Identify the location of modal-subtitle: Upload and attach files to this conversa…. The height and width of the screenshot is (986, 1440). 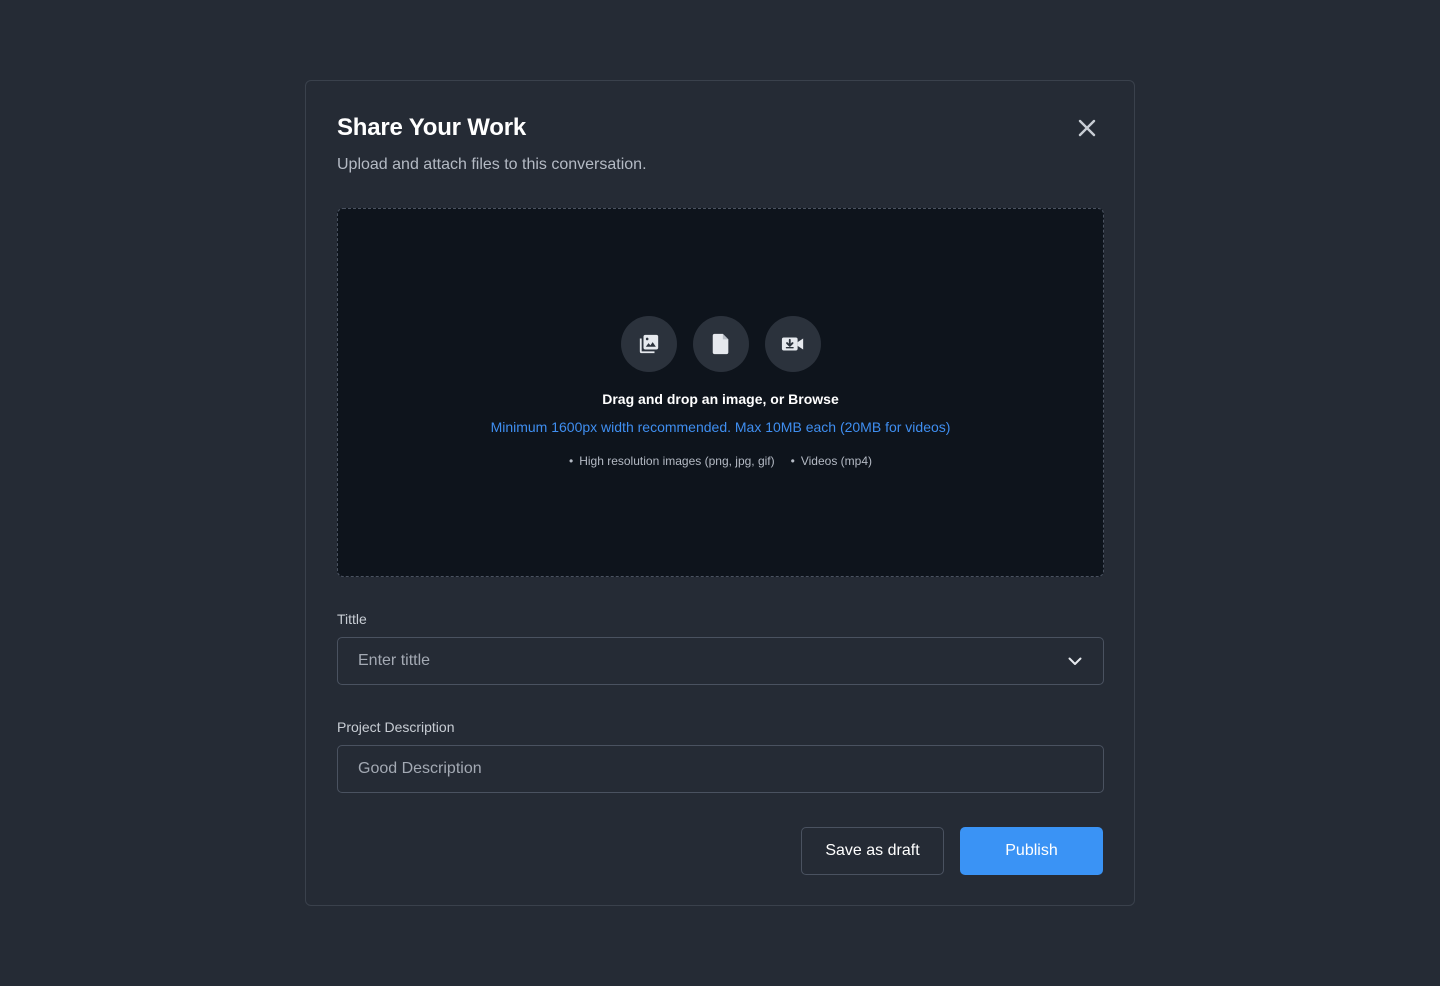
(492, 164).